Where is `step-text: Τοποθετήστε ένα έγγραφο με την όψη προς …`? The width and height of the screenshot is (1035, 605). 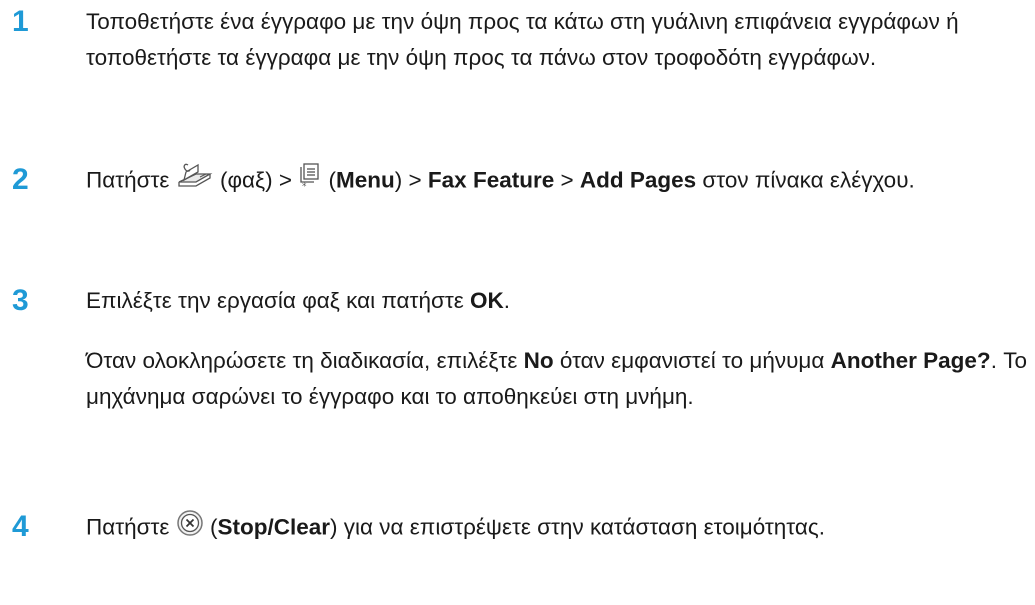 step-text: Τοποθετήστε ένα έγγραφο με την όψη προς … is located at coordinates (522, 39).